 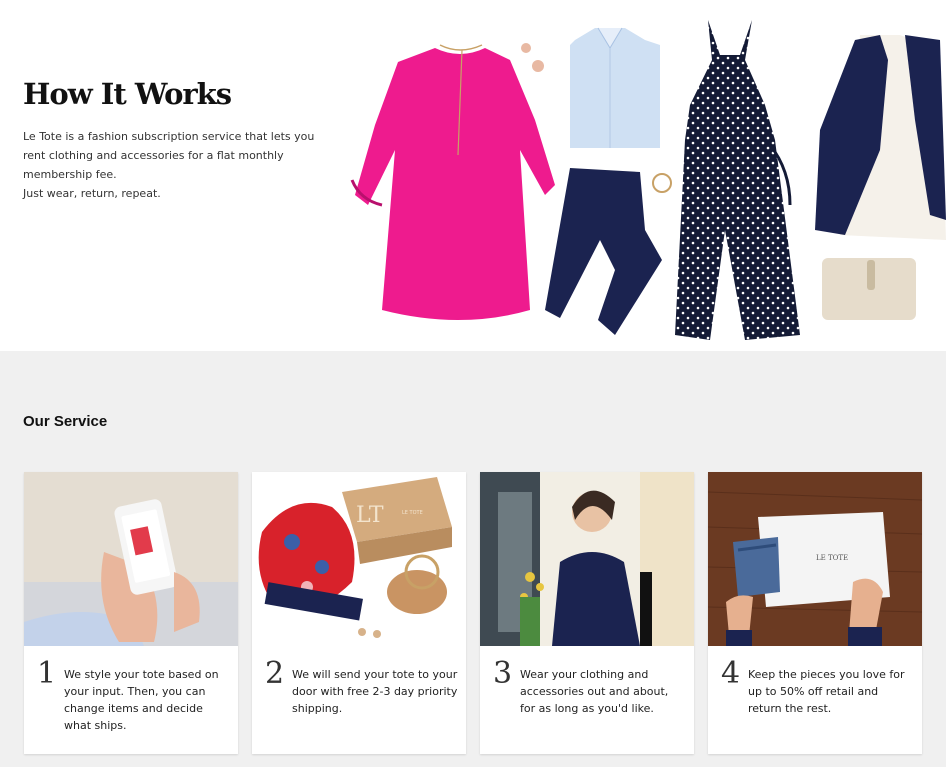 What do you see at coordinates (359, 559) in the screenshot?
I see `tote-box-image: LT LE TOTE` at bounding box center [359, 559].